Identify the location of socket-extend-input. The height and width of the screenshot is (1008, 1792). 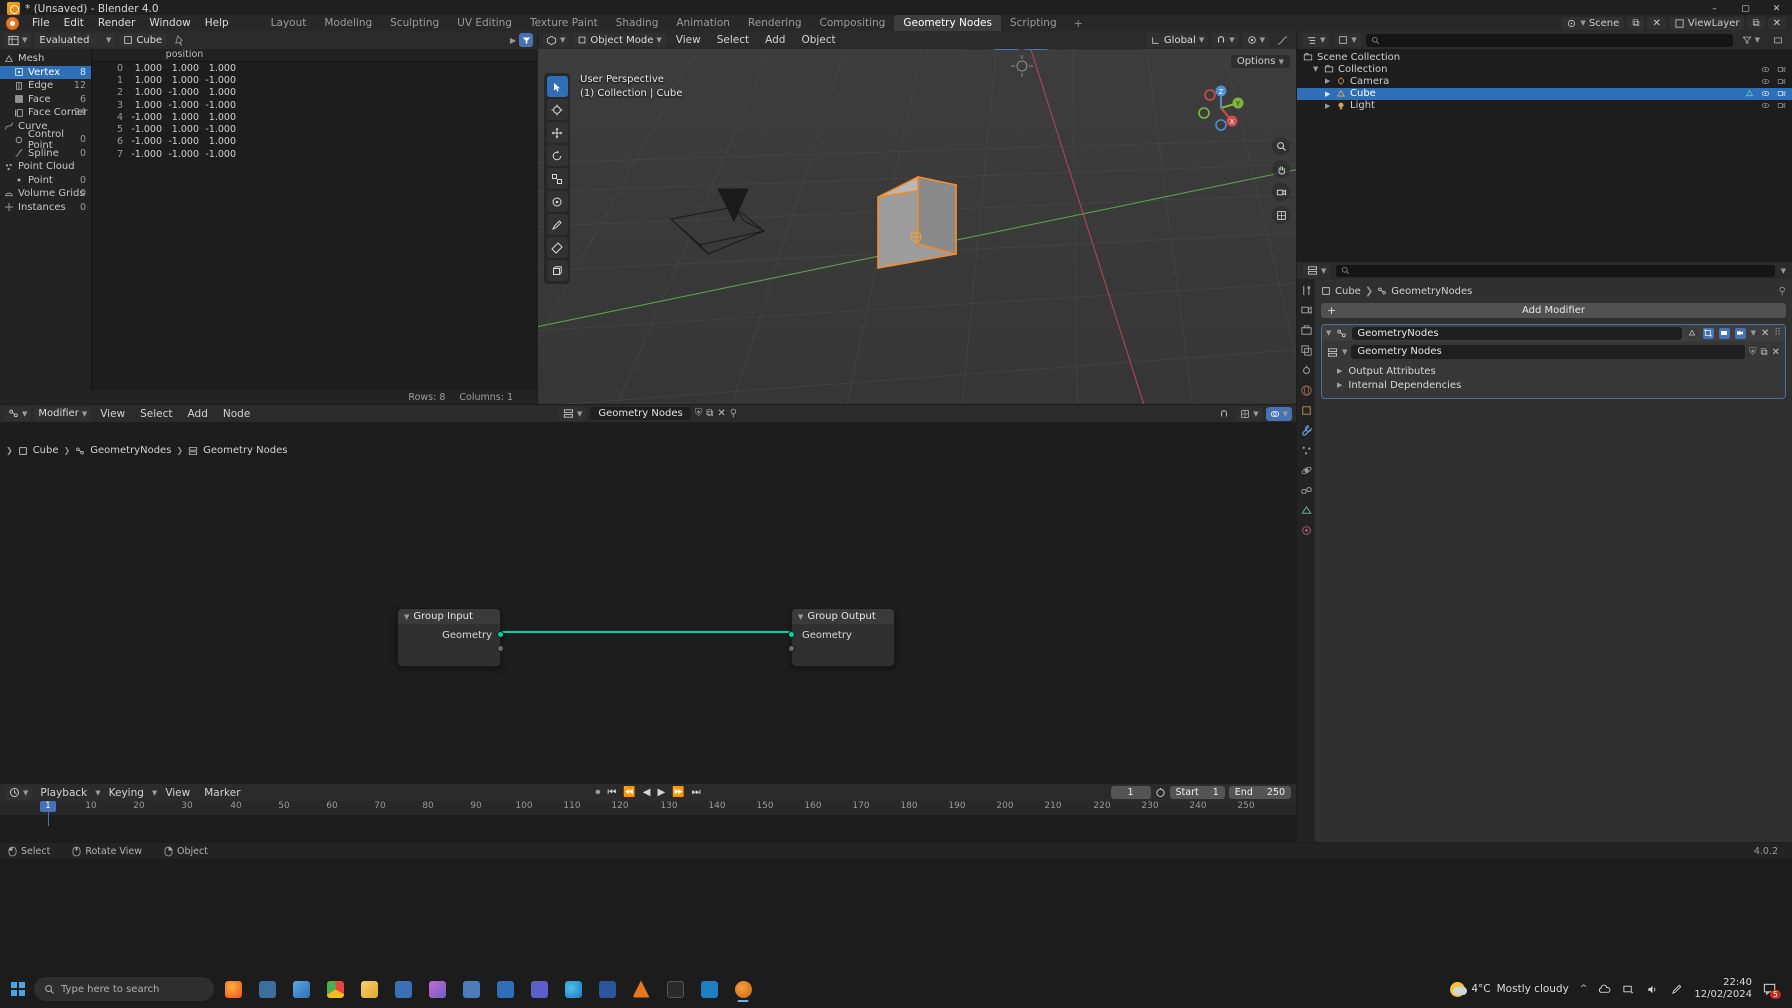
(791, 648).